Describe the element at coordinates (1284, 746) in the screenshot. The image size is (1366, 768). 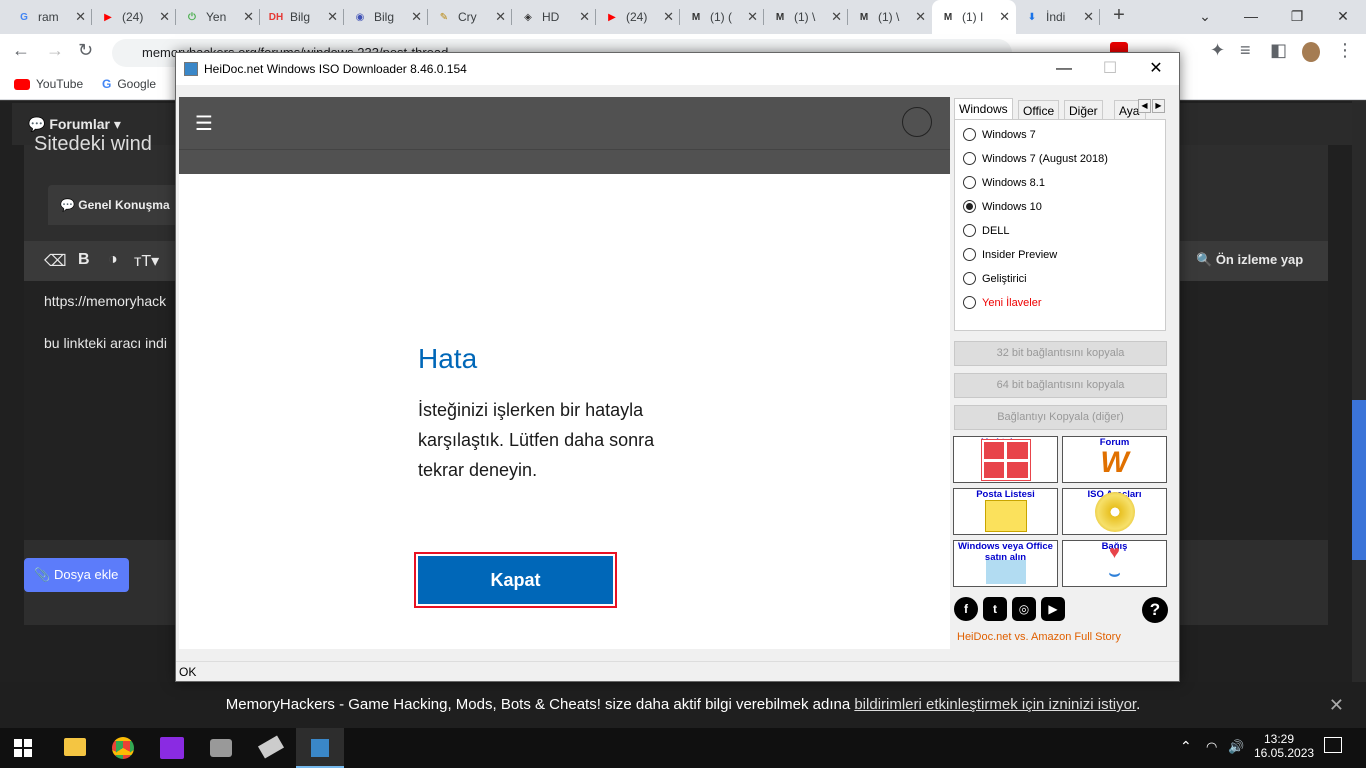
I see `clock: 13:29 16.05.2023` at that location.